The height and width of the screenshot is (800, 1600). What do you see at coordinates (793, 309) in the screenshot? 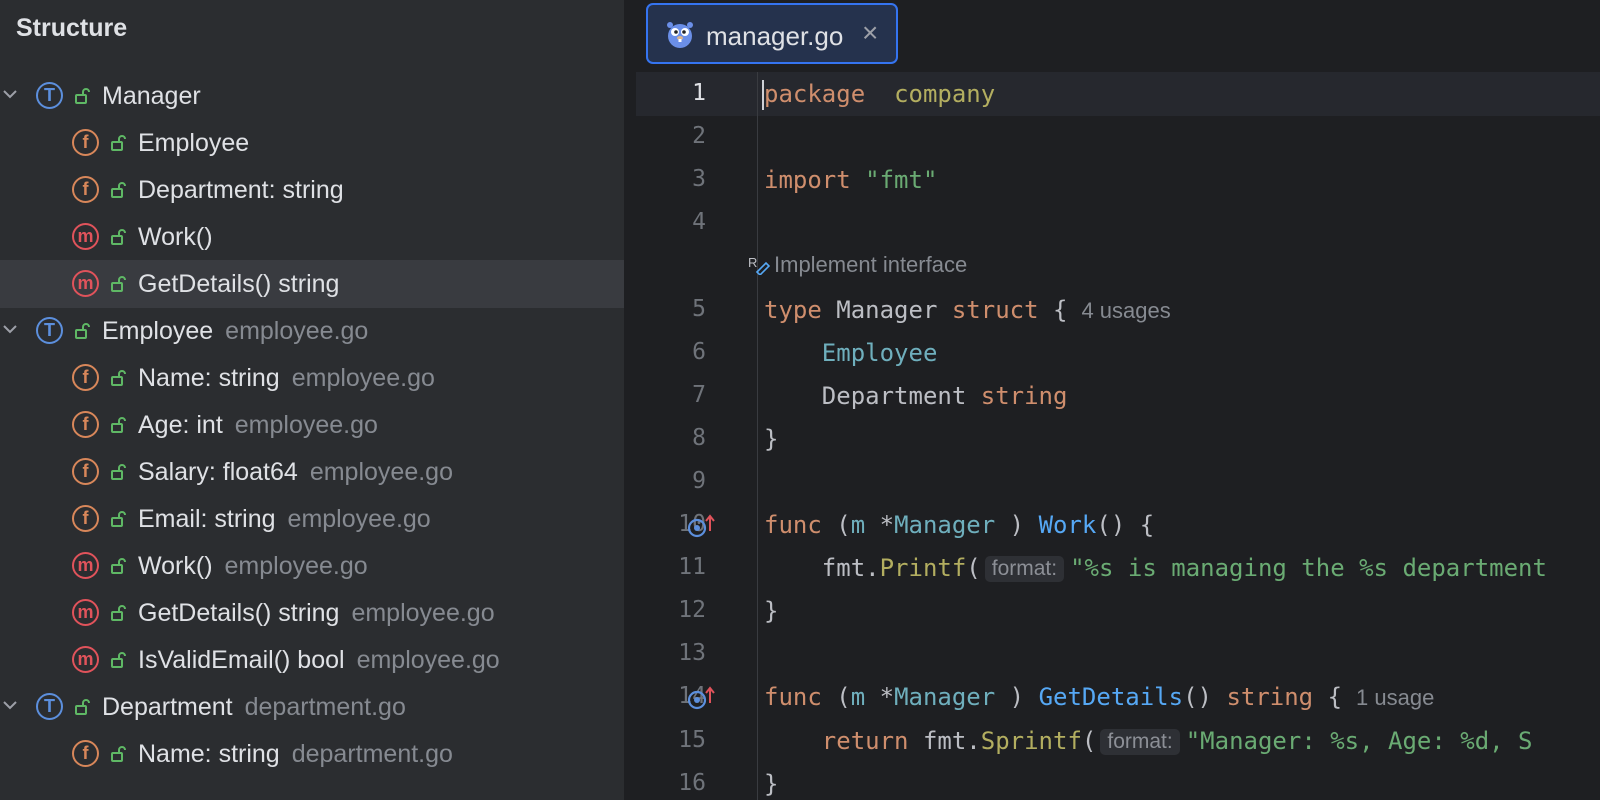
I see `code-token: type` at bounding box center [793, 309].